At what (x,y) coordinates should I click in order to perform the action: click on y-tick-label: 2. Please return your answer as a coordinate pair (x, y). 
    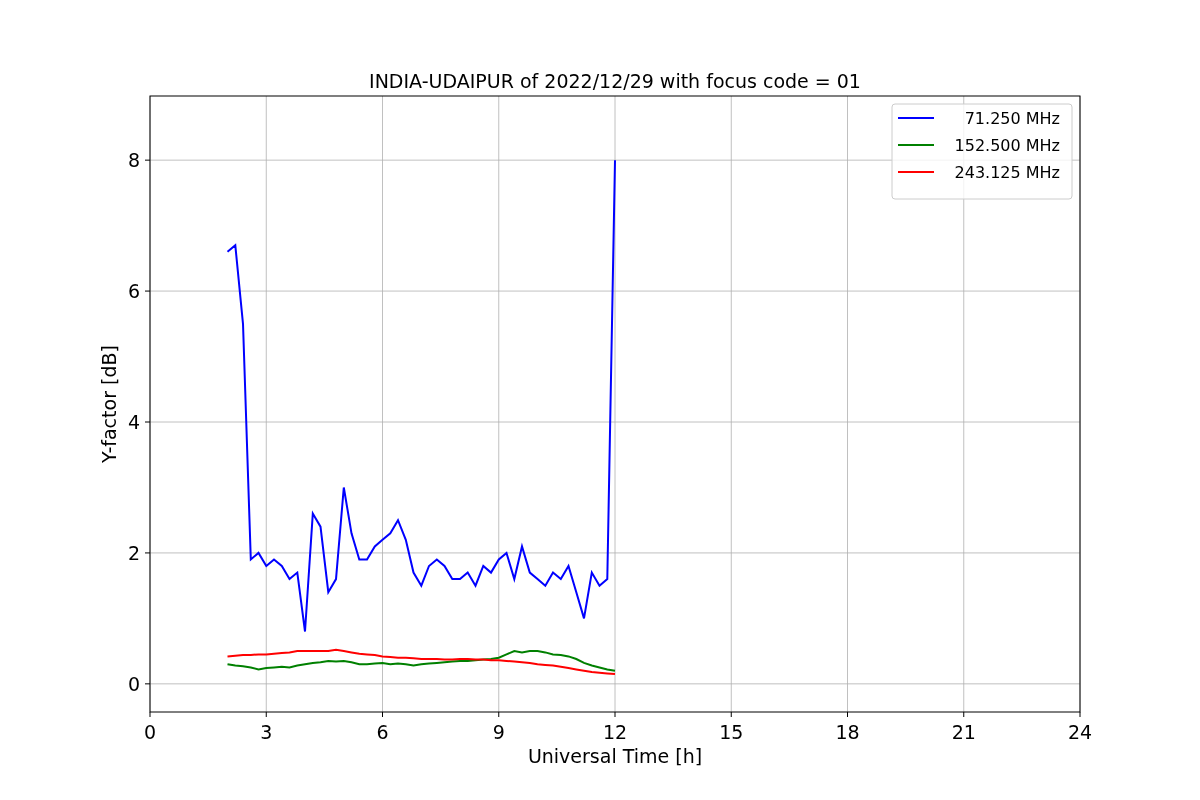
    Looking at the image, I should click on (133, 552).